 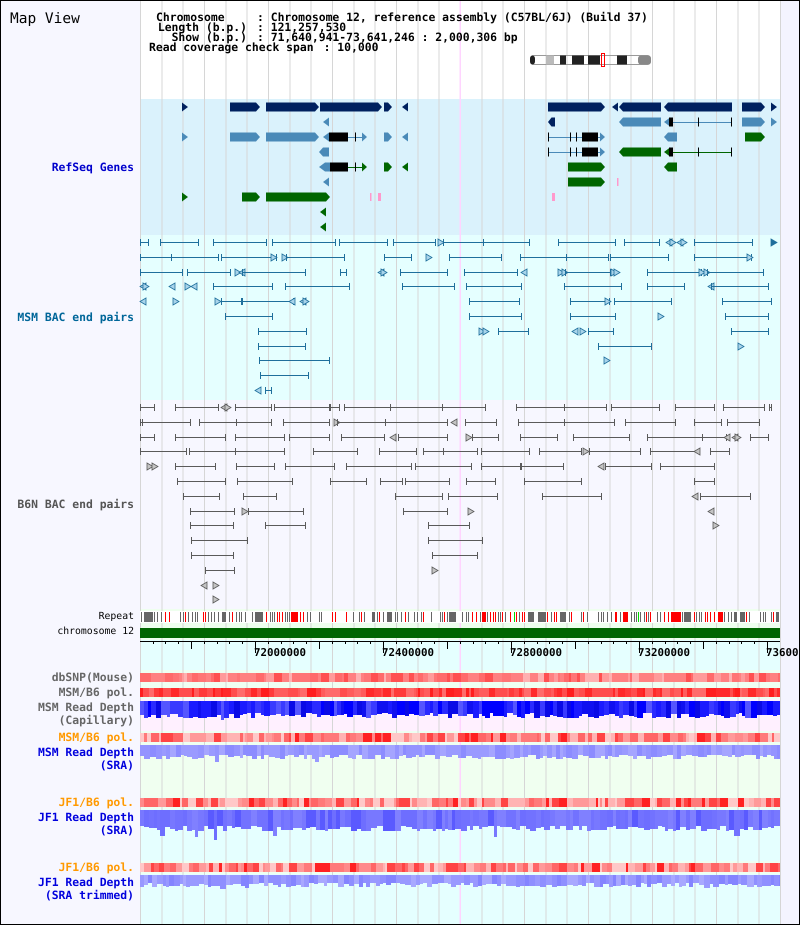 I want to click on track-label: MSM Read Depth (Capillary), so click(x=85, y=714).